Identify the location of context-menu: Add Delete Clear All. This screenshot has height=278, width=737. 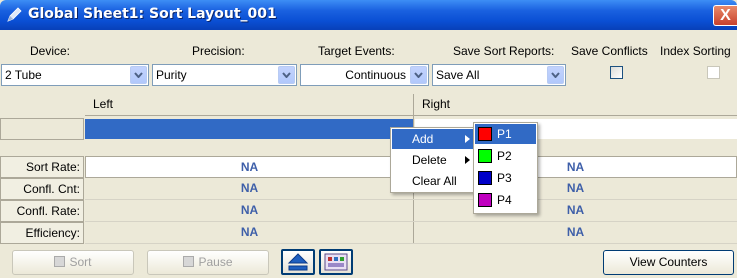
(433, 160).